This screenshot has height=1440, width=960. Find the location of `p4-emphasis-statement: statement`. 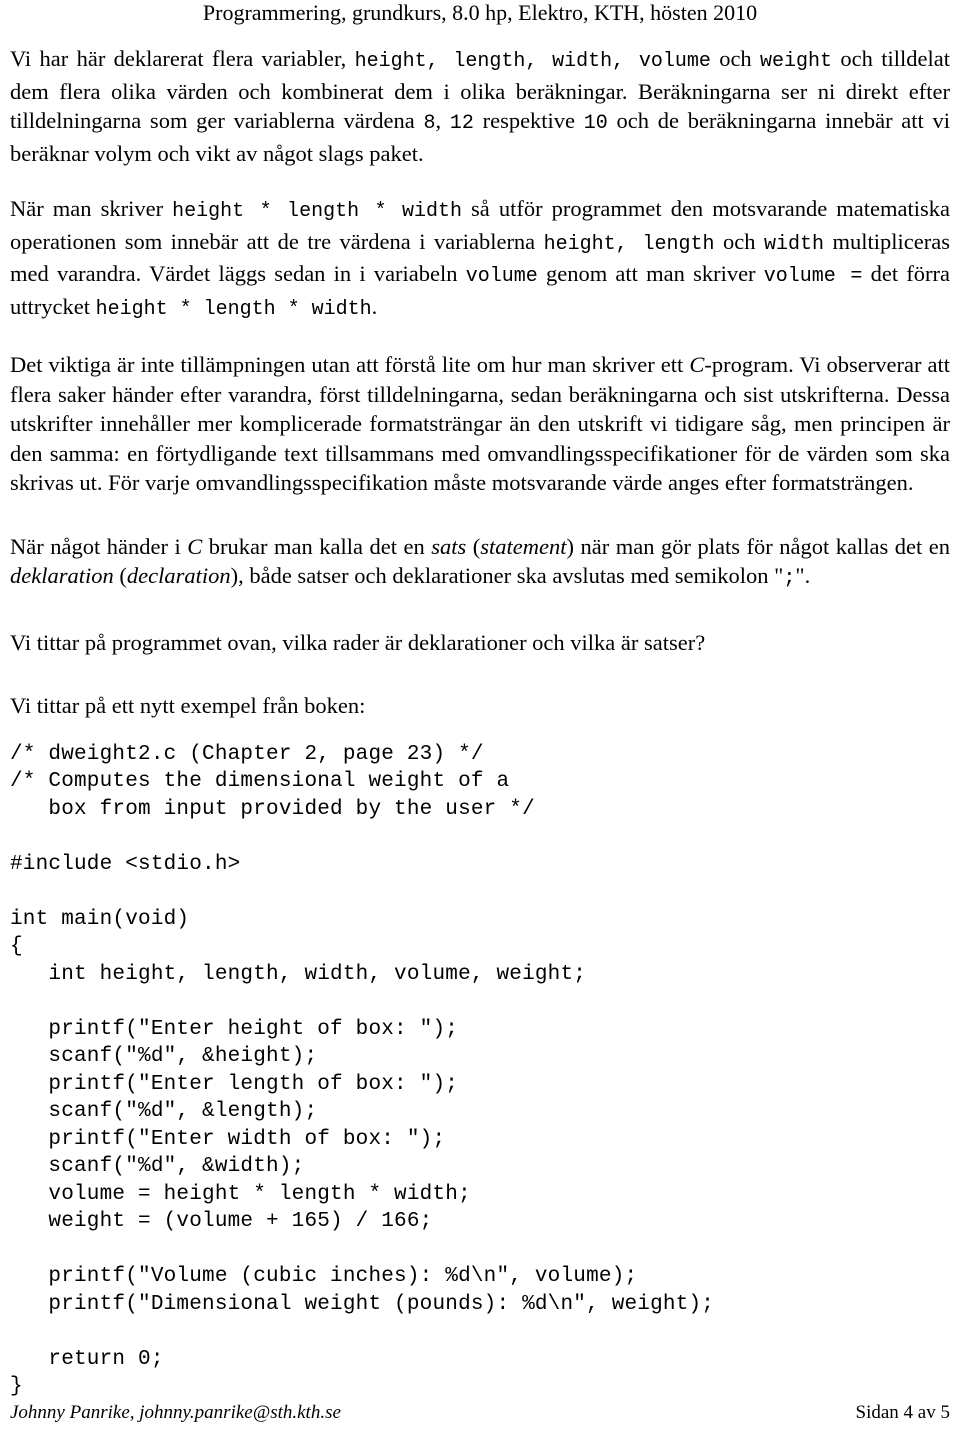

p4-emphasis-statement: statement is located at coordinates (523, 546).